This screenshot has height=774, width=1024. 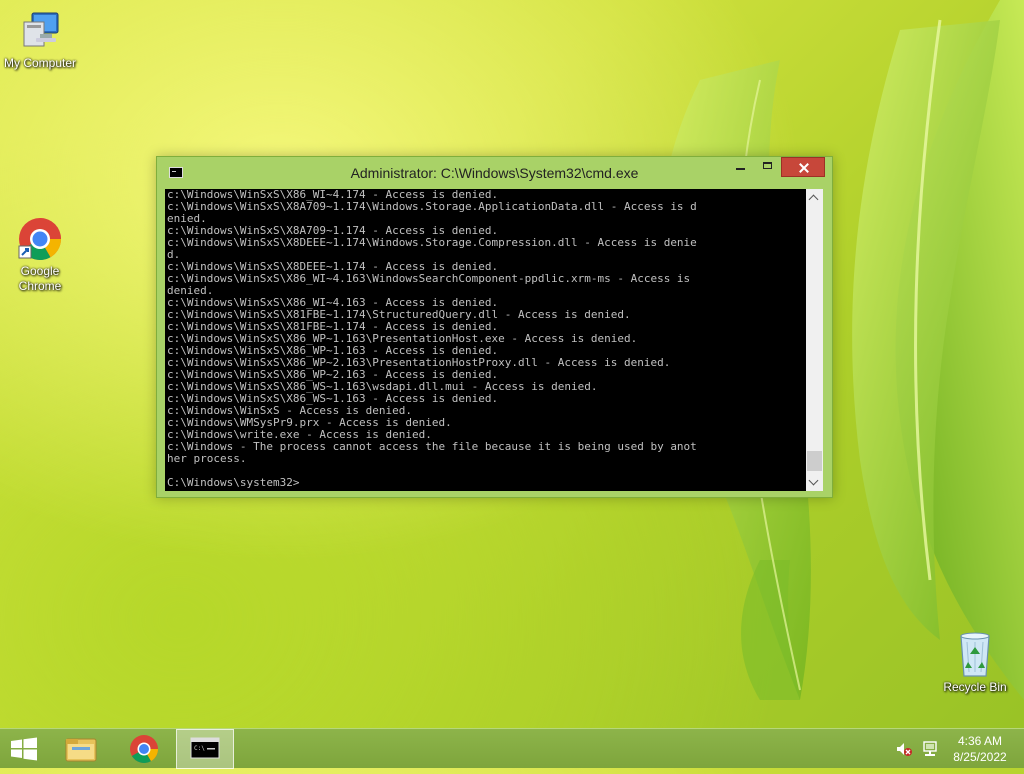 I want to click on clock-date: 8/25/2022, so click(x=980, y=757).